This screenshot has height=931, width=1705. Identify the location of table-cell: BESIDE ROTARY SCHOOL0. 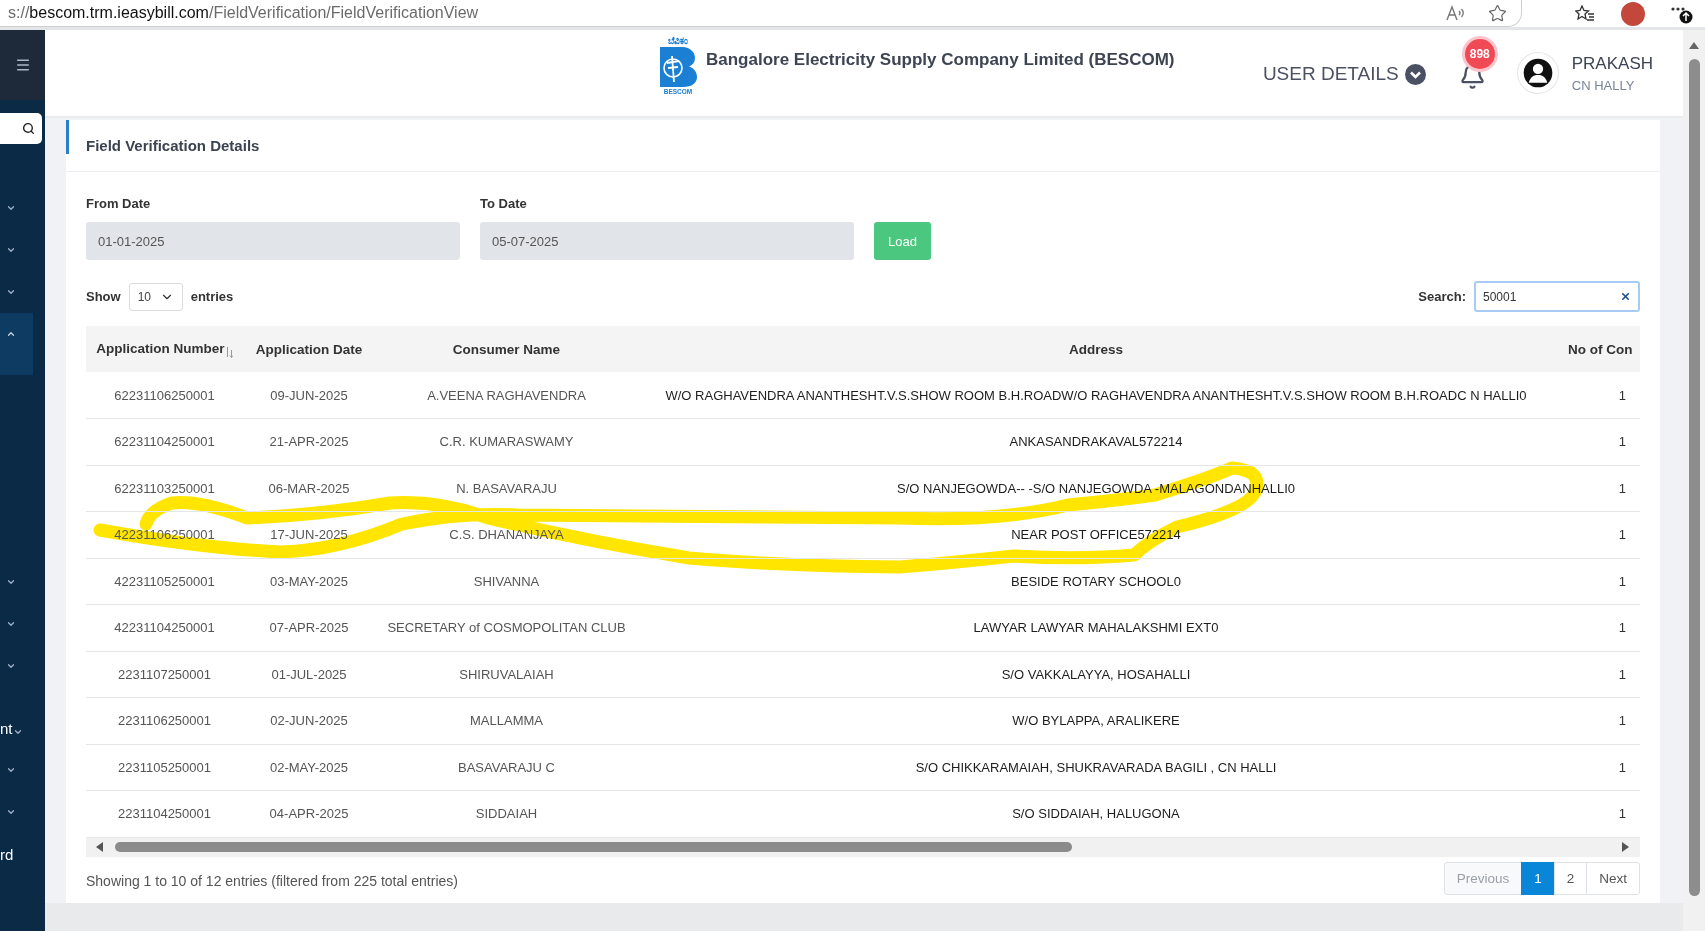
(1096, 581).